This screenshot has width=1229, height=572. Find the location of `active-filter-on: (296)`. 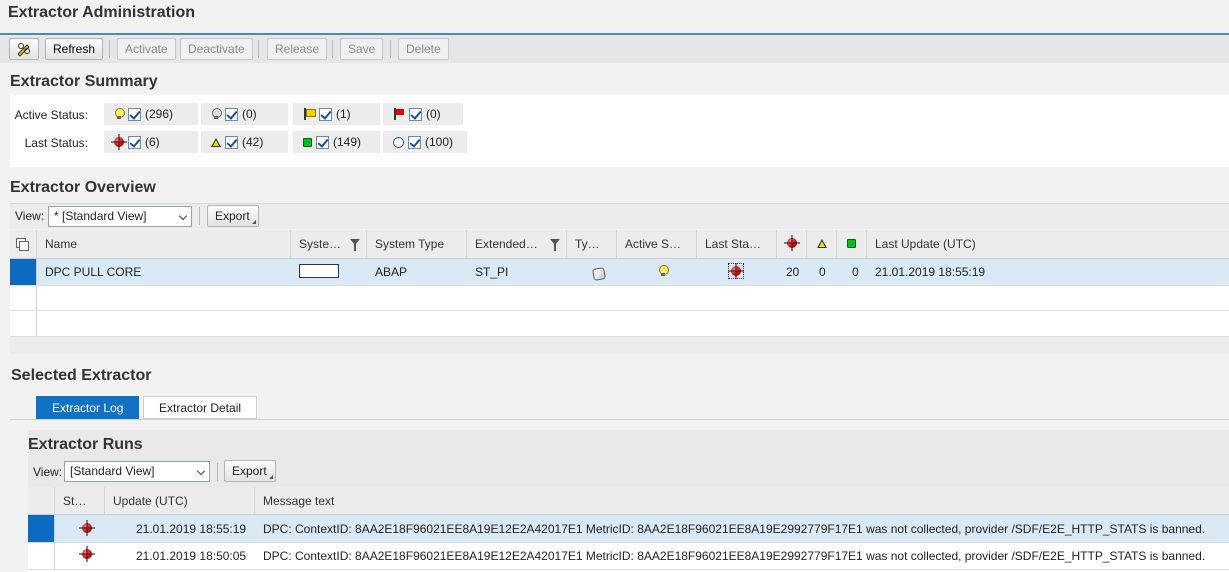

active-filter-on: (296) is located at coordinates (151, 114).